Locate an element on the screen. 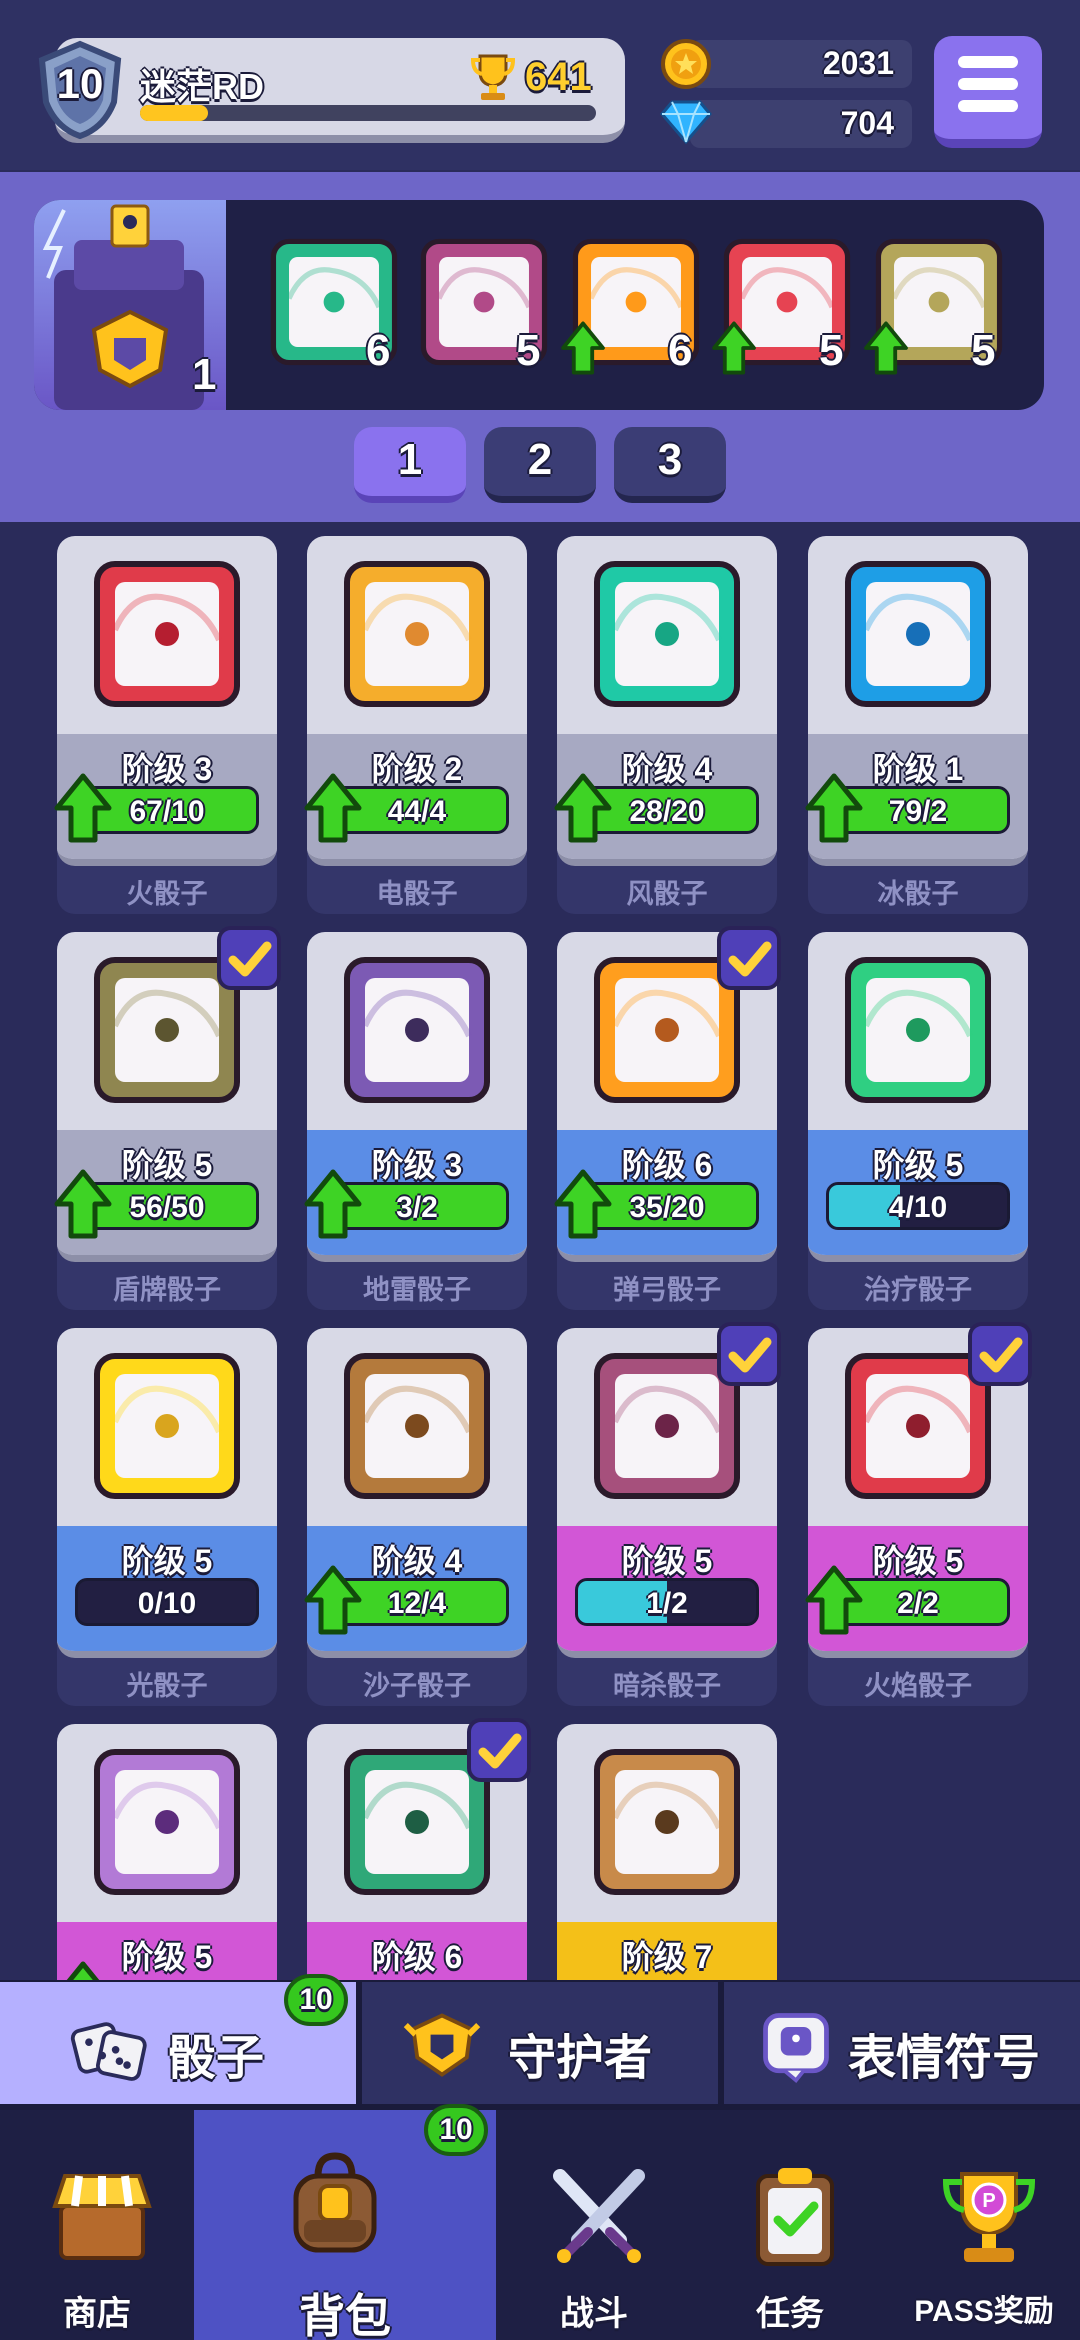 The height and width of the screenshot is (2340, 1080). deck-page-2-button: 2 is located at coordinates (540, 465).